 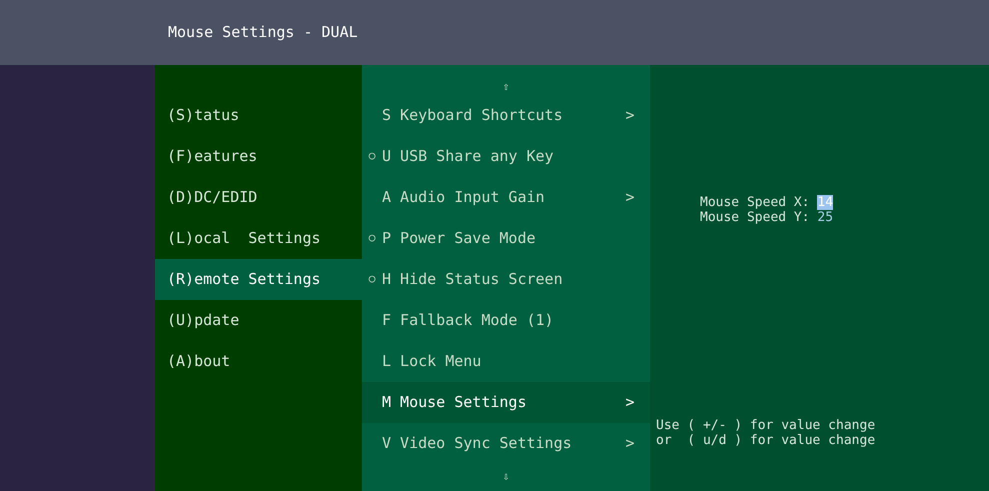 I want to click on submenu-item: ○ U USB Share any Key, so click(x=506, y=156).